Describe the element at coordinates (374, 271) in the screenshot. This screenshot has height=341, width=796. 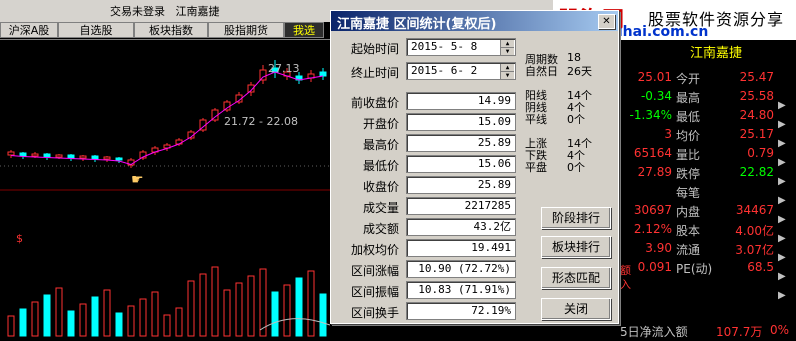
I see `stat-label: 区间涨幅` at that location.